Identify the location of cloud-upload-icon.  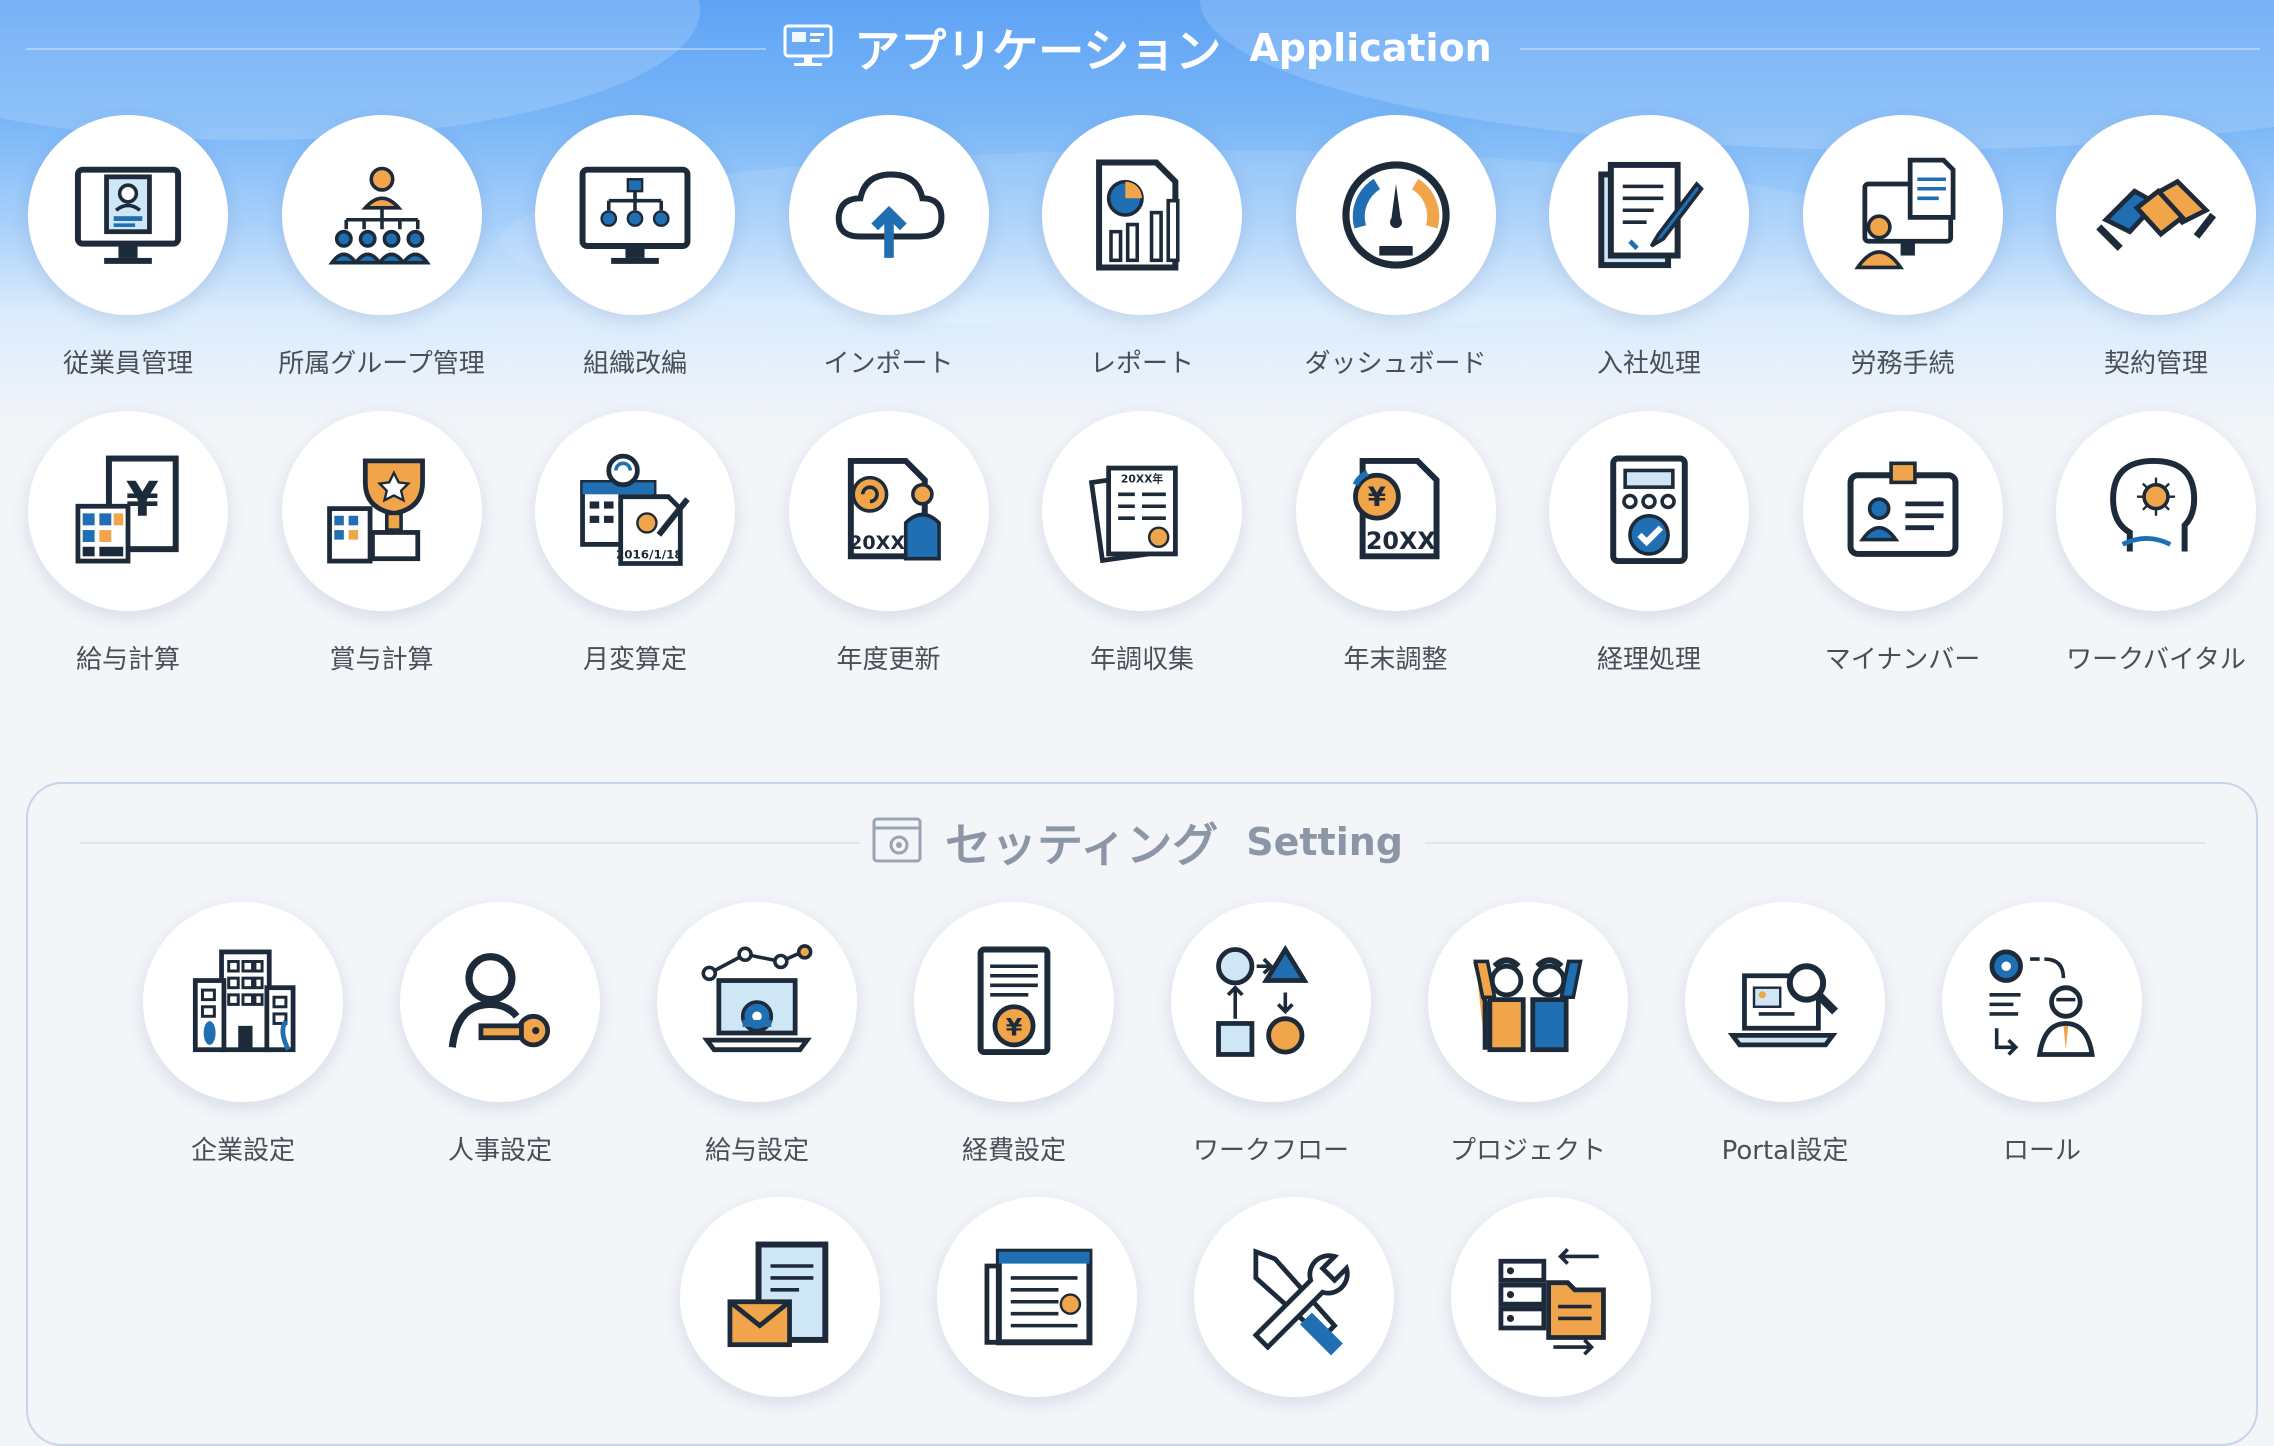
(889, 215).